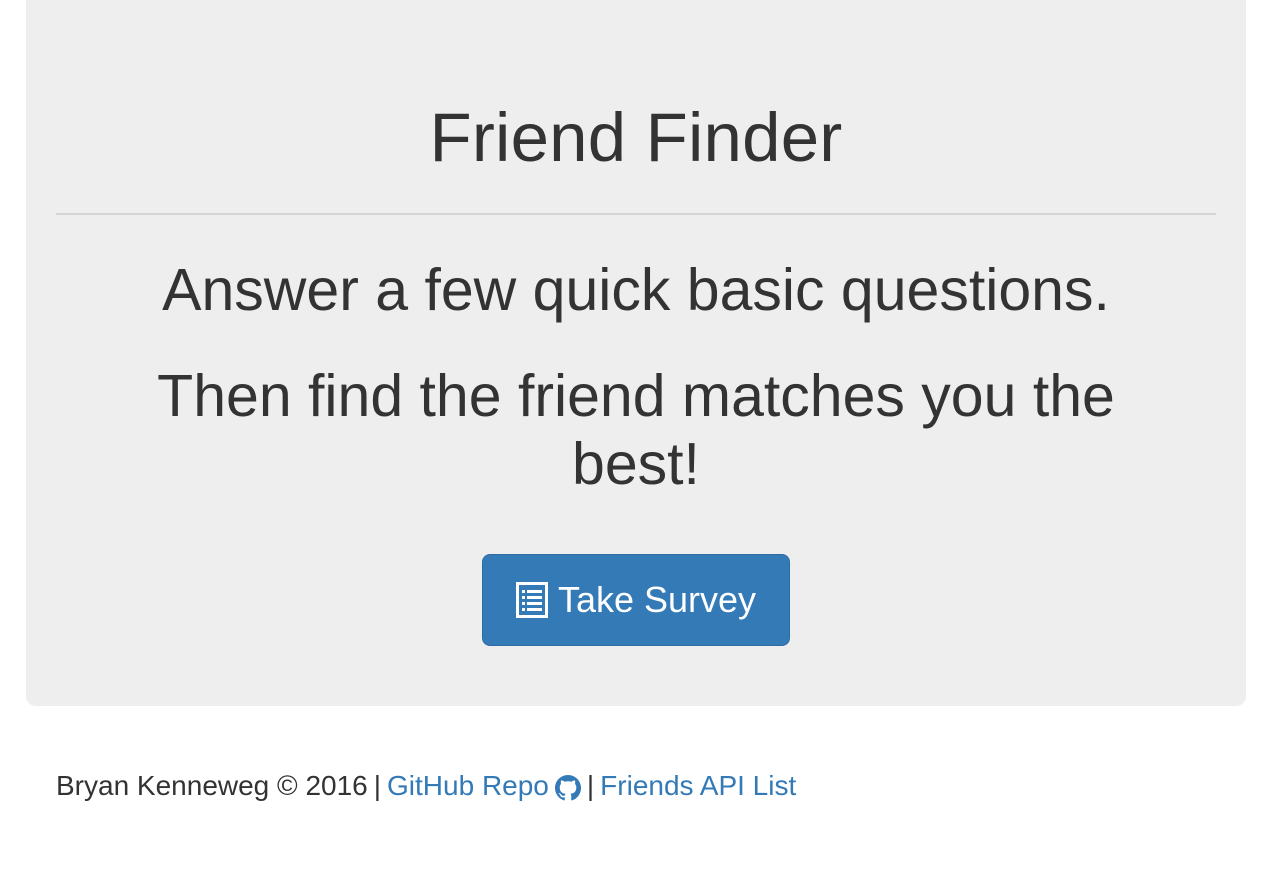  Describe the element at coordinates (567, 787) in the screenshot. I see `github-icon` at that location.